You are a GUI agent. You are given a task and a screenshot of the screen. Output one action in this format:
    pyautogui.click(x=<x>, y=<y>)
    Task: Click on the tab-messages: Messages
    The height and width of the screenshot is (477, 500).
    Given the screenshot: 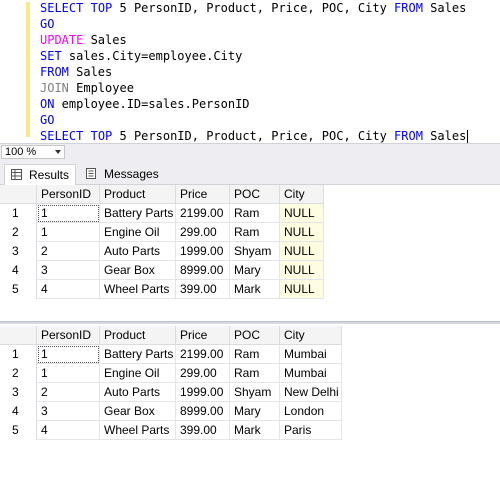 What is the action you would take?
    pyautogui.click(x=119, y=174)
    